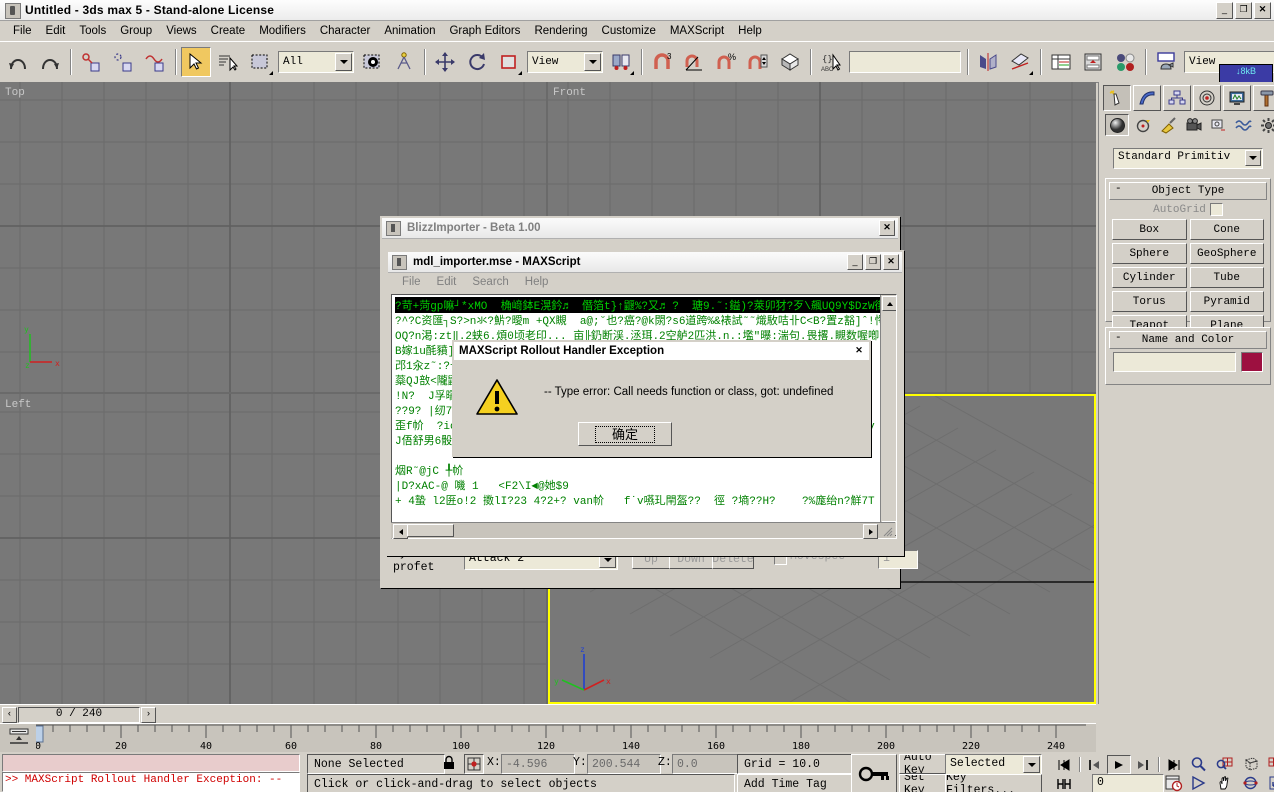 The height and width of the screenshot is (792, 1274). I want to click on create-sphere-button: Sphere, so click(1149, 253).